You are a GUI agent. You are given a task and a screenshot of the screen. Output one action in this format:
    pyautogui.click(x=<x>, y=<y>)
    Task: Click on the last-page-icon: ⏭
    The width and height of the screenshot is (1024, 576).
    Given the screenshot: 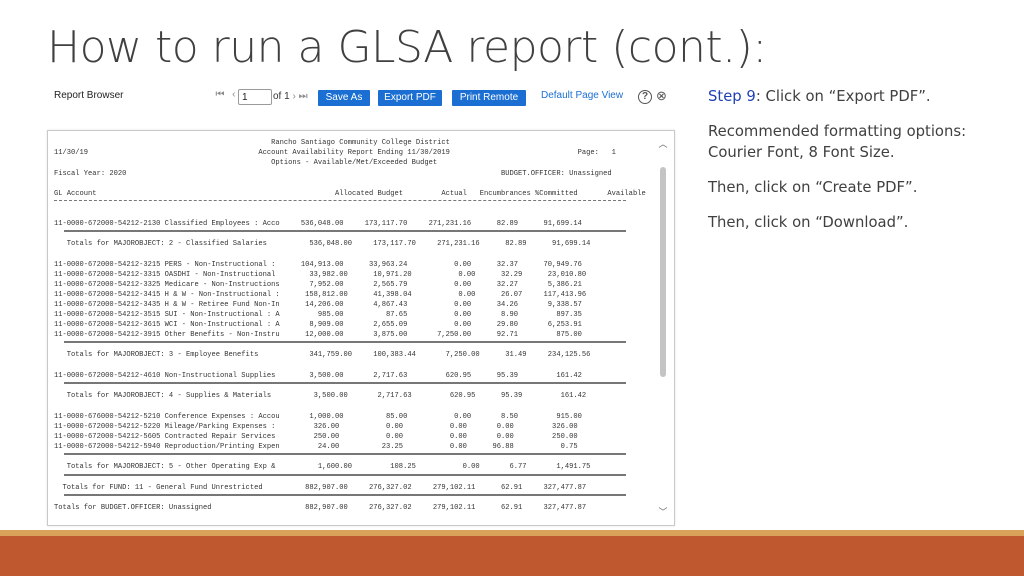 What is the action you would take?
    pyautogui.click(x=303, y=96)
    